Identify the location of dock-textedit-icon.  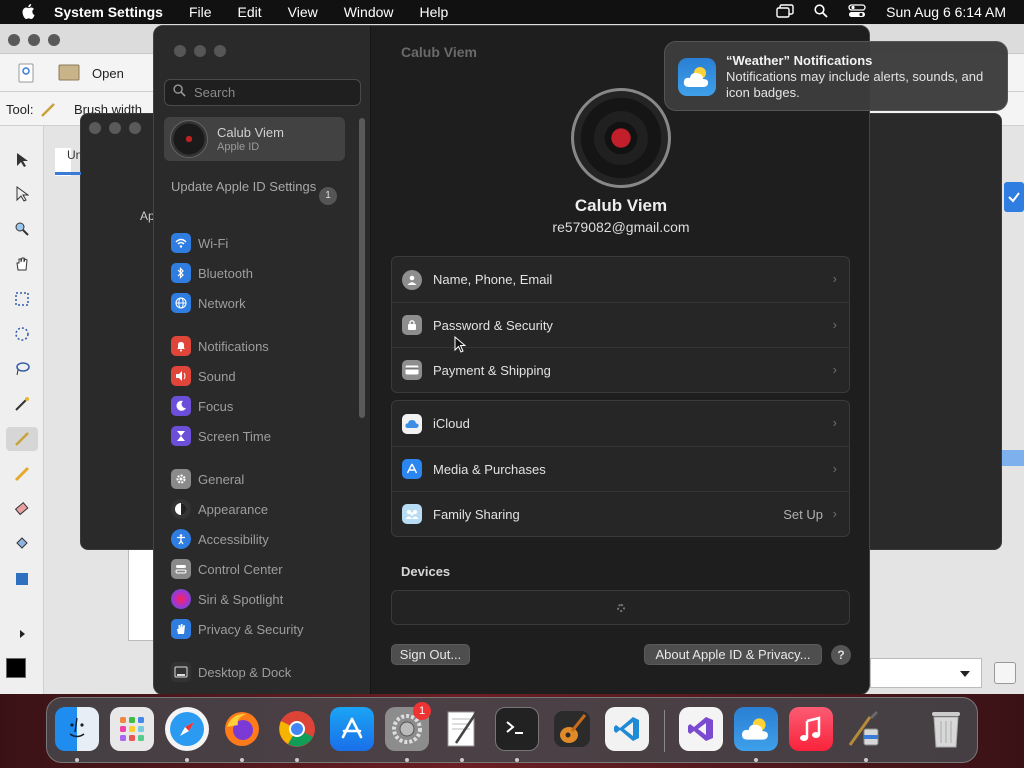
(462, 729).